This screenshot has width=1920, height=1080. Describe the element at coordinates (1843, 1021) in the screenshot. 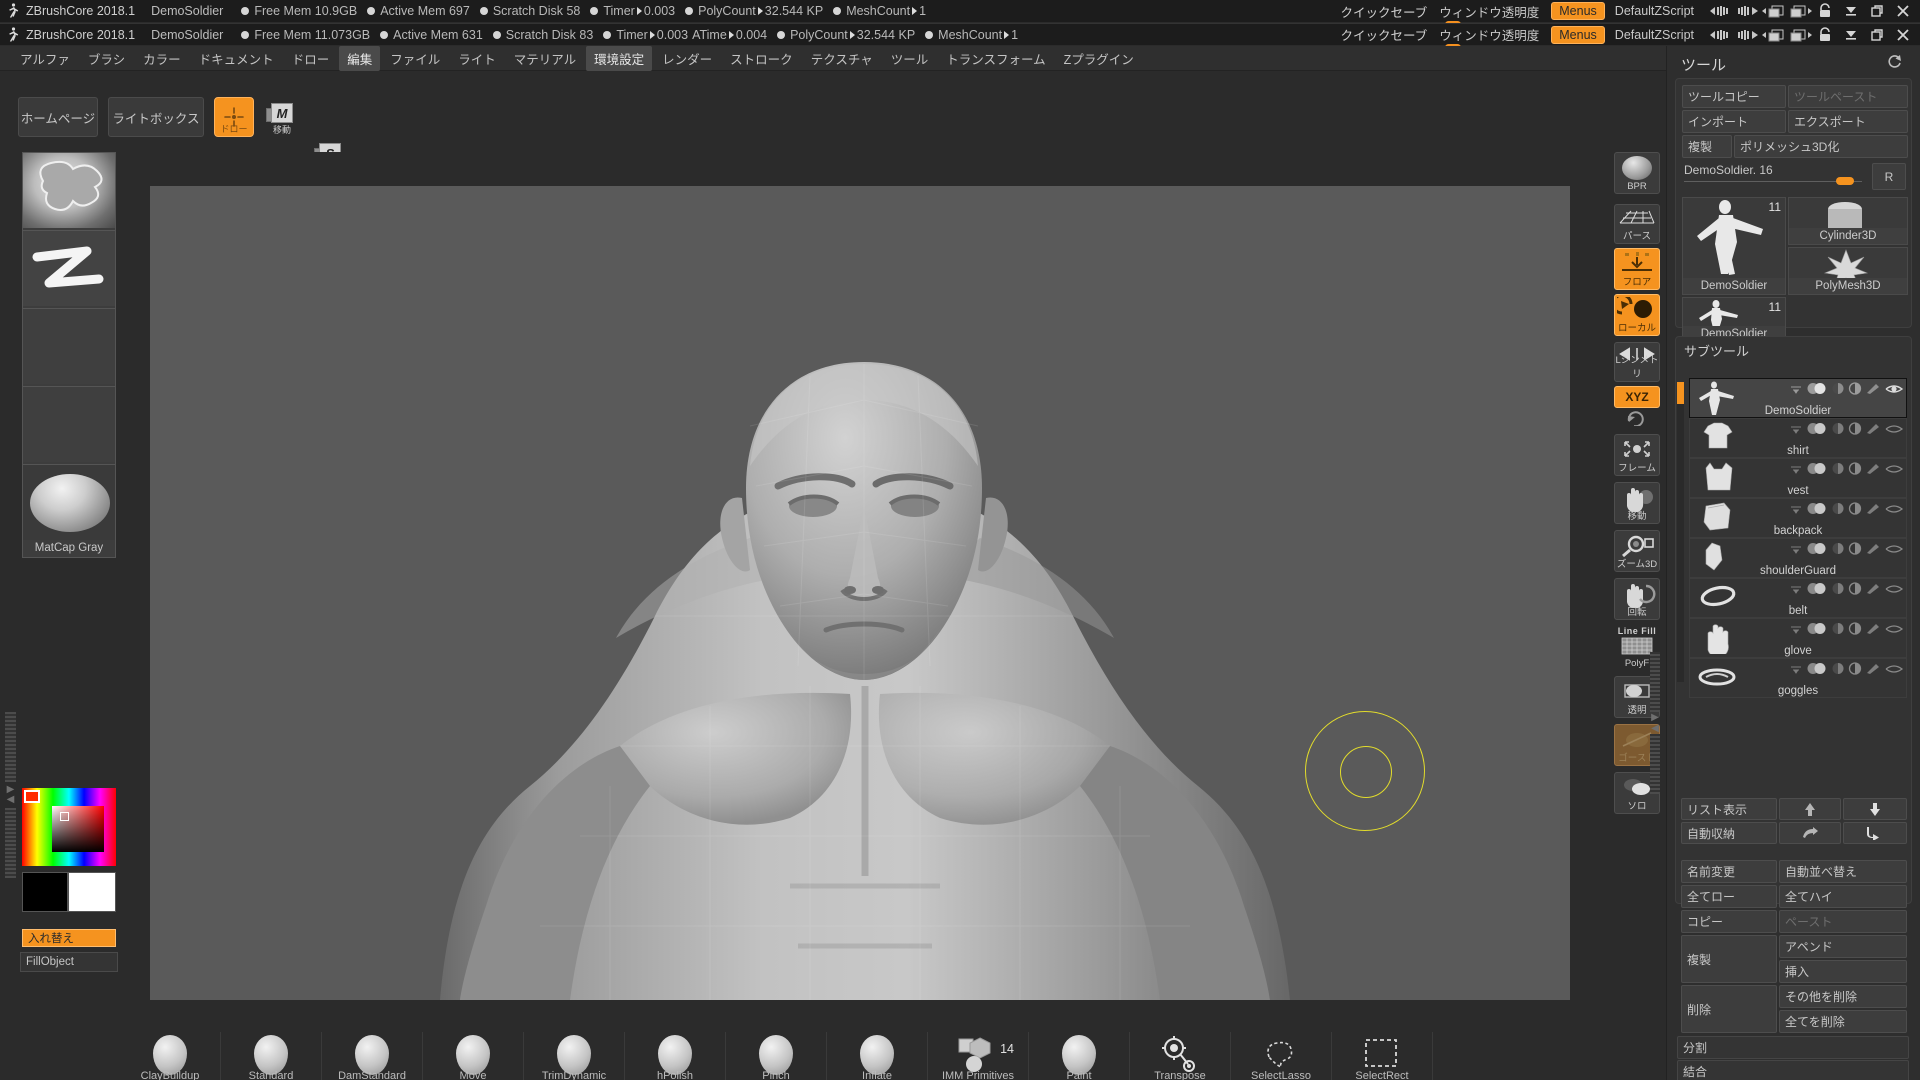

I see `delete-all-button: 全てを削除` at that location.